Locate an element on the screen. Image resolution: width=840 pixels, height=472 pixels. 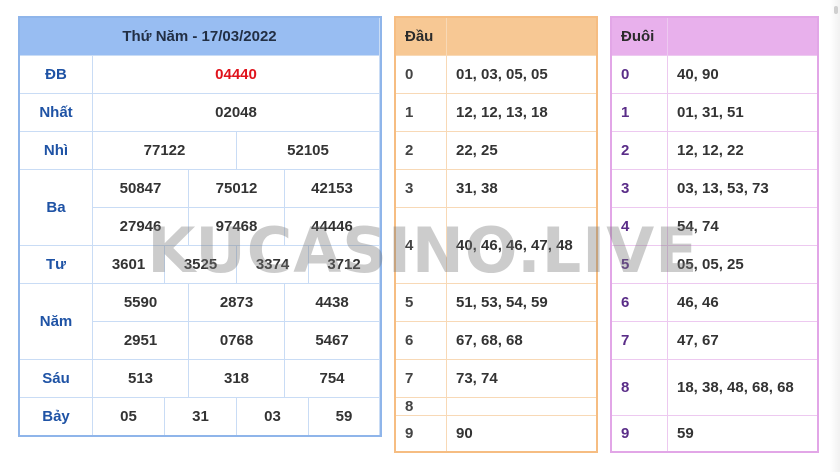
duoi-header-blank is located at coordinates (742, 37).